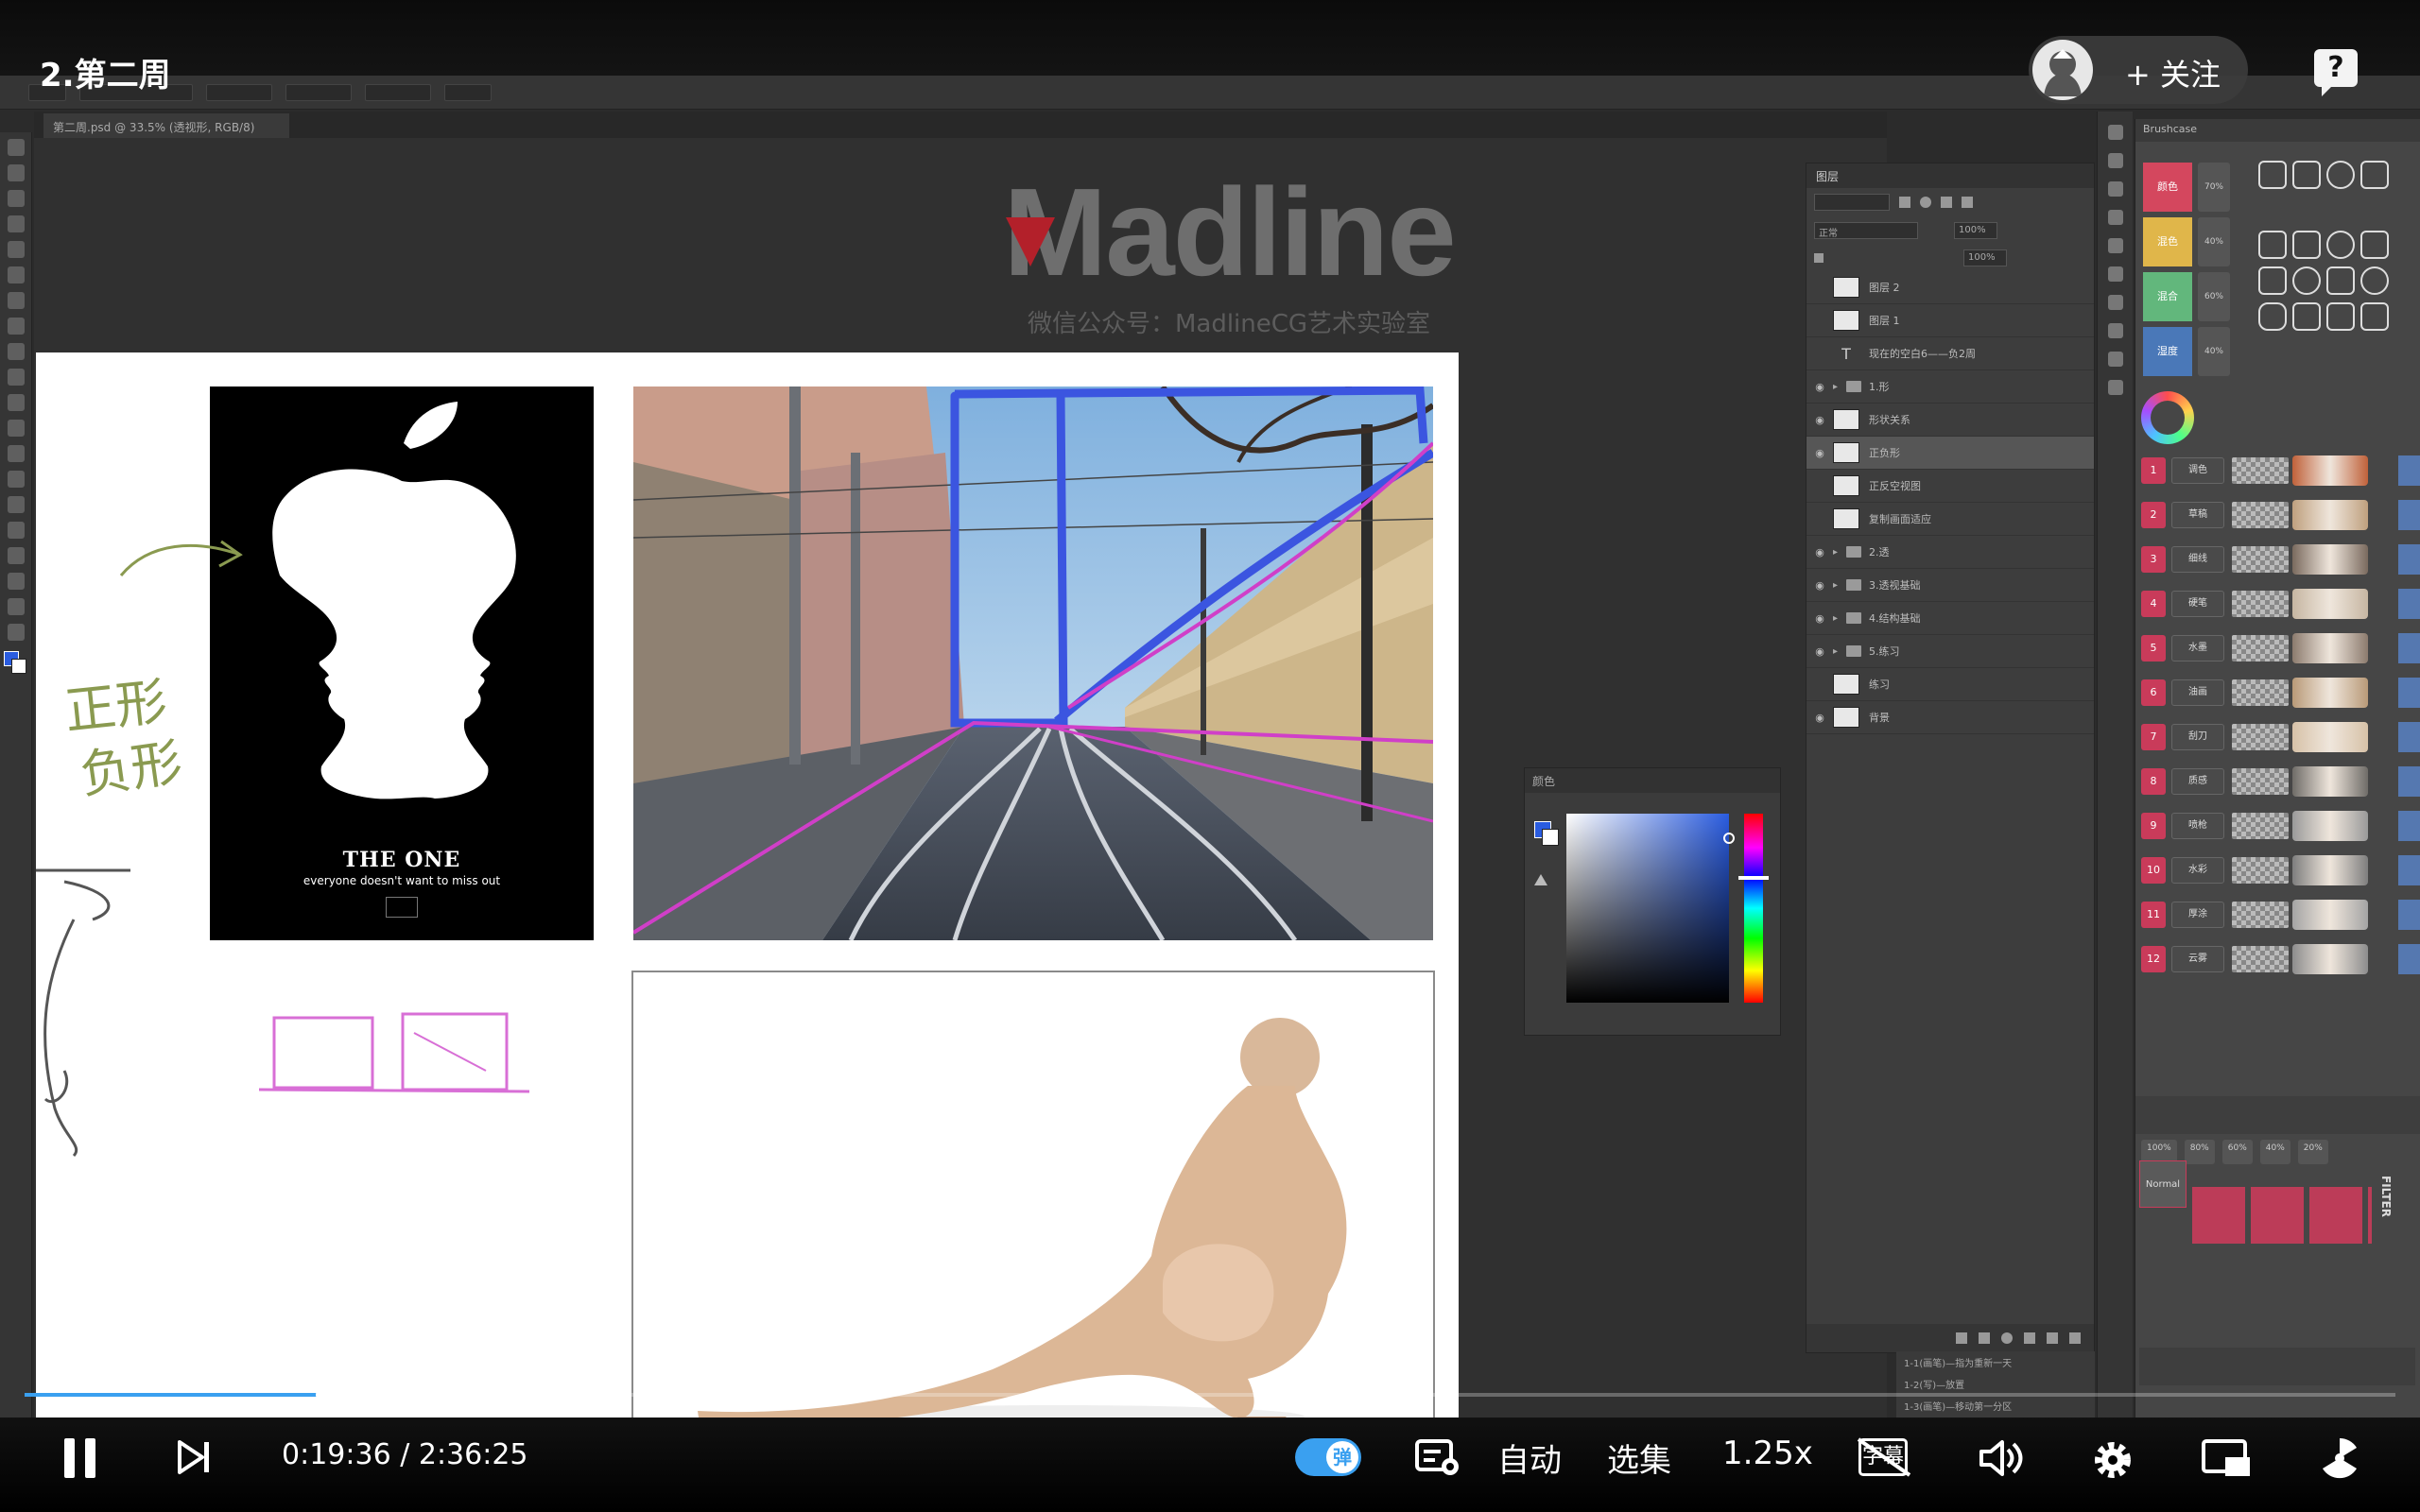 This screenshot has height=1512, width=2420. What do you see at coordinates (81, 1458) in the screenshot?
I see `pause-icon` at bounding box center [81, 1458].